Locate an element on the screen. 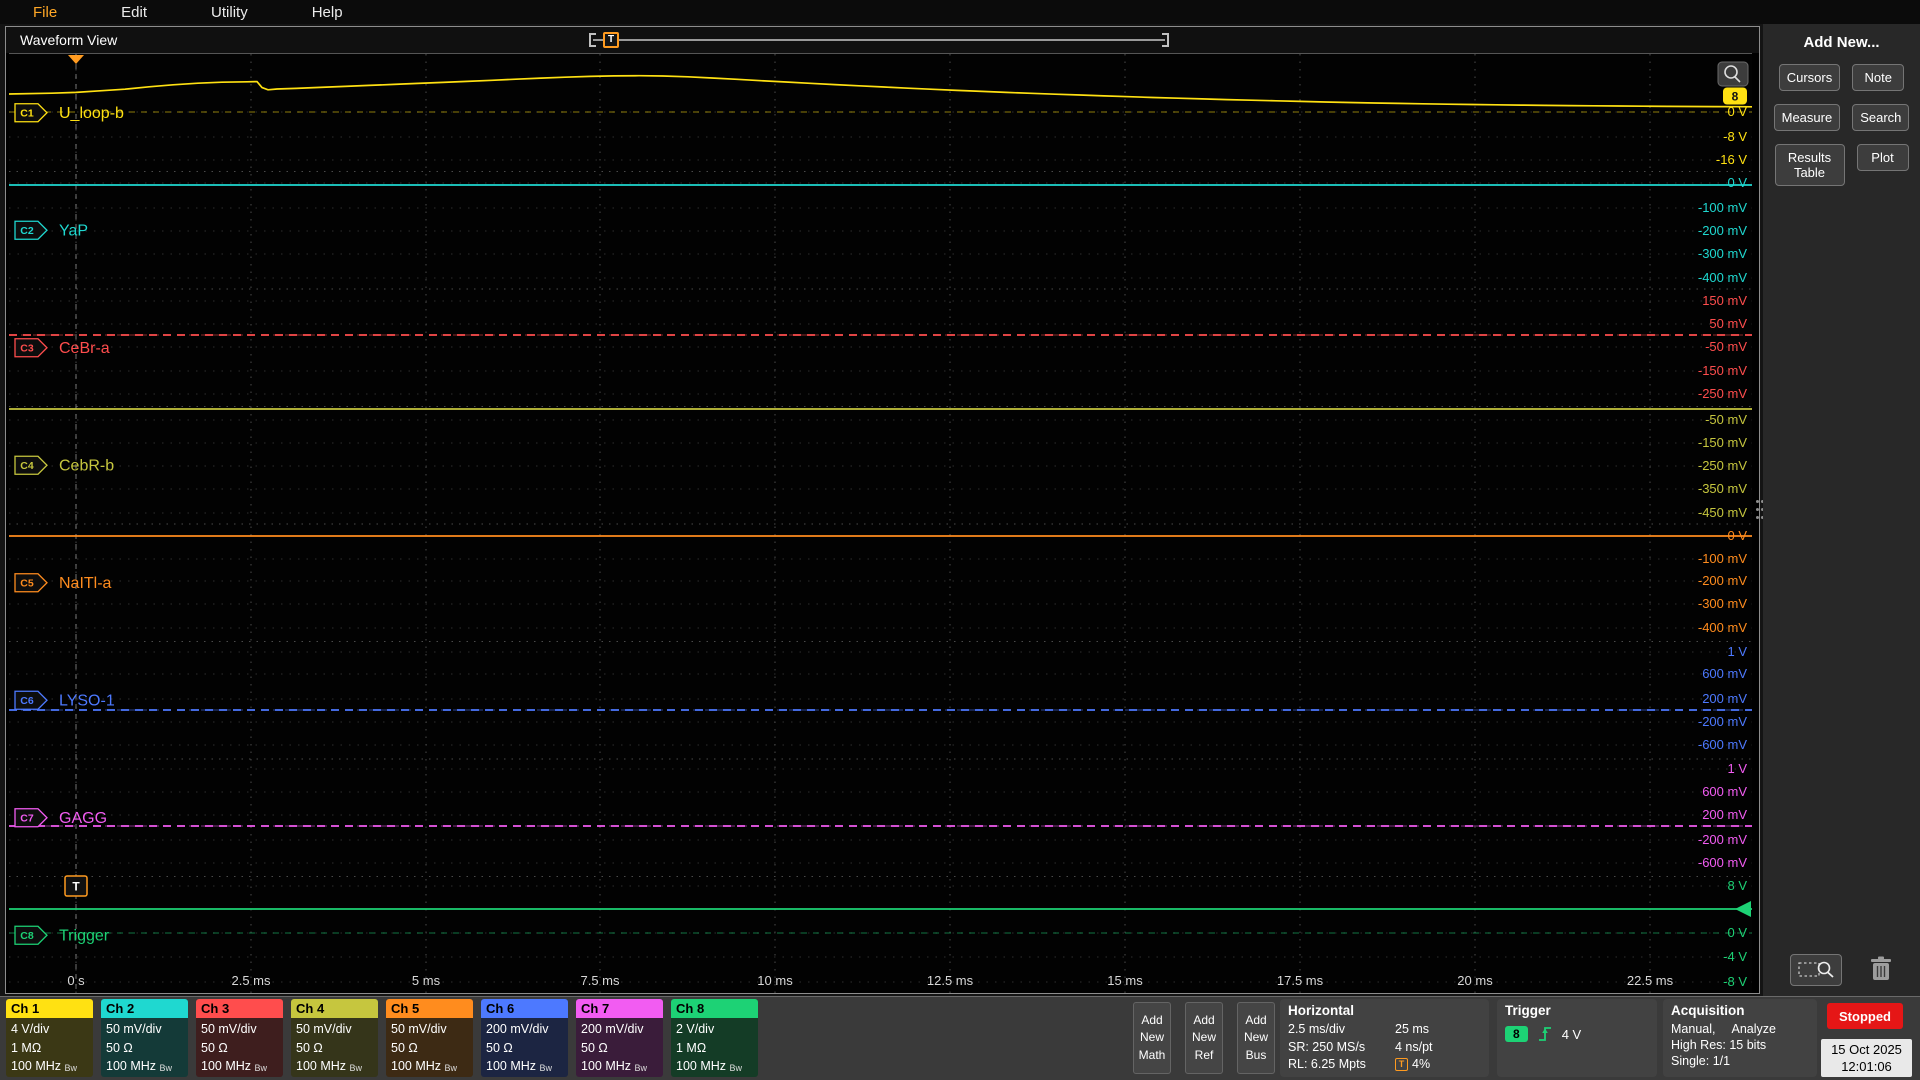 This screenshot has width=1920, height=1080. scale-label-C2: -300 mV is located at coordinates (1722, 253).